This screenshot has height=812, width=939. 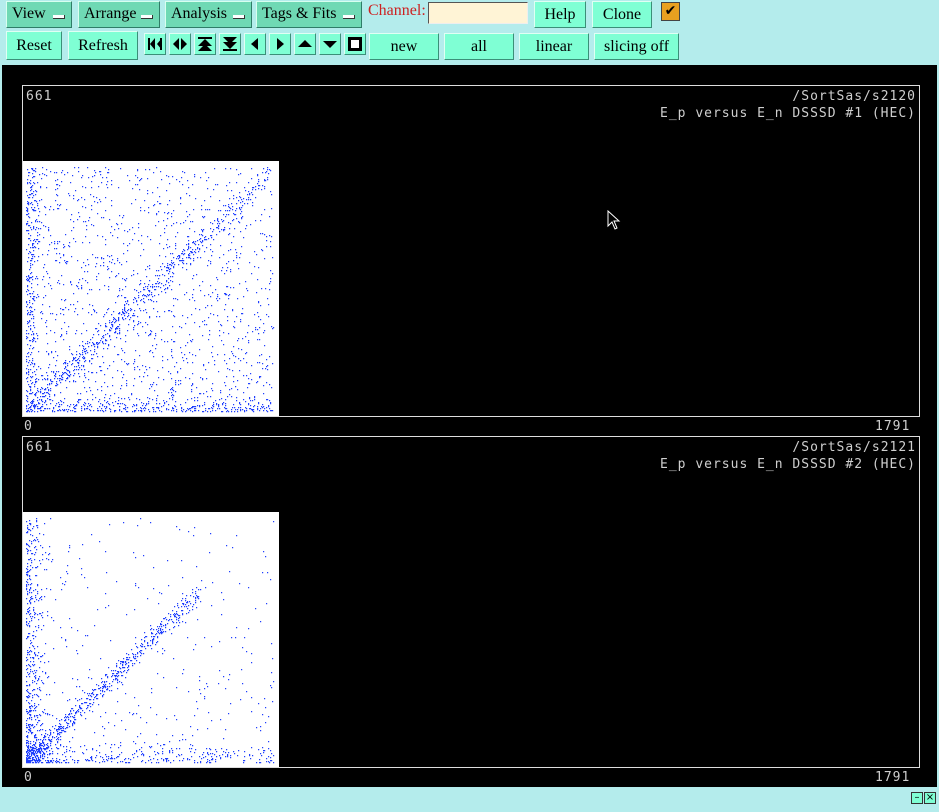 I want to click on linear-button: linear, so click(x=554, y=46).